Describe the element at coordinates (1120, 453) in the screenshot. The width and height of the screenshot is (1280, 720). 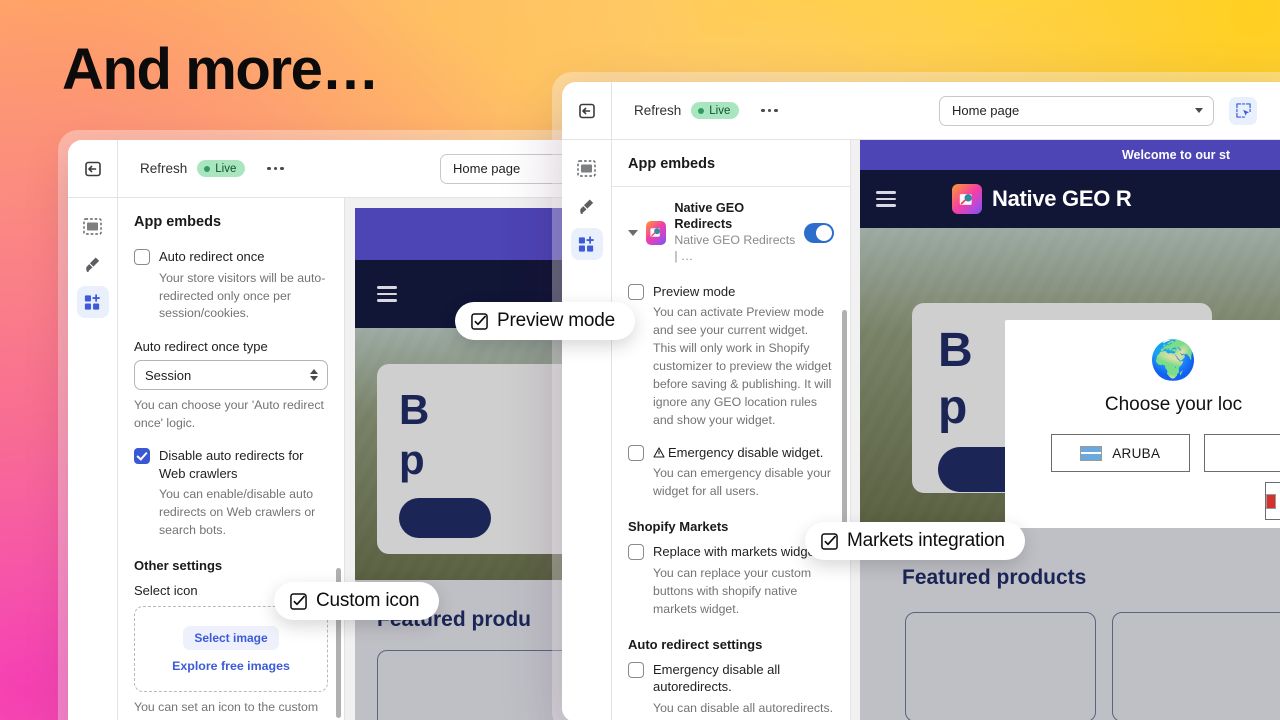
I see `geo-country-button: ARUBA` at that location.